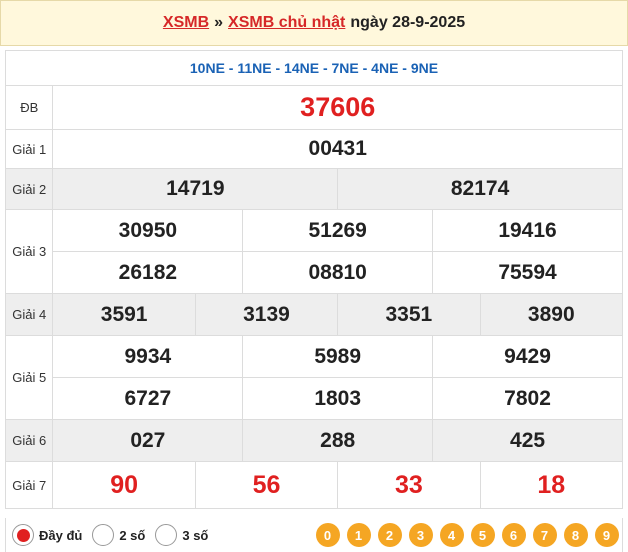  I want to click on prize-label: ĐB, so click(29, 107).